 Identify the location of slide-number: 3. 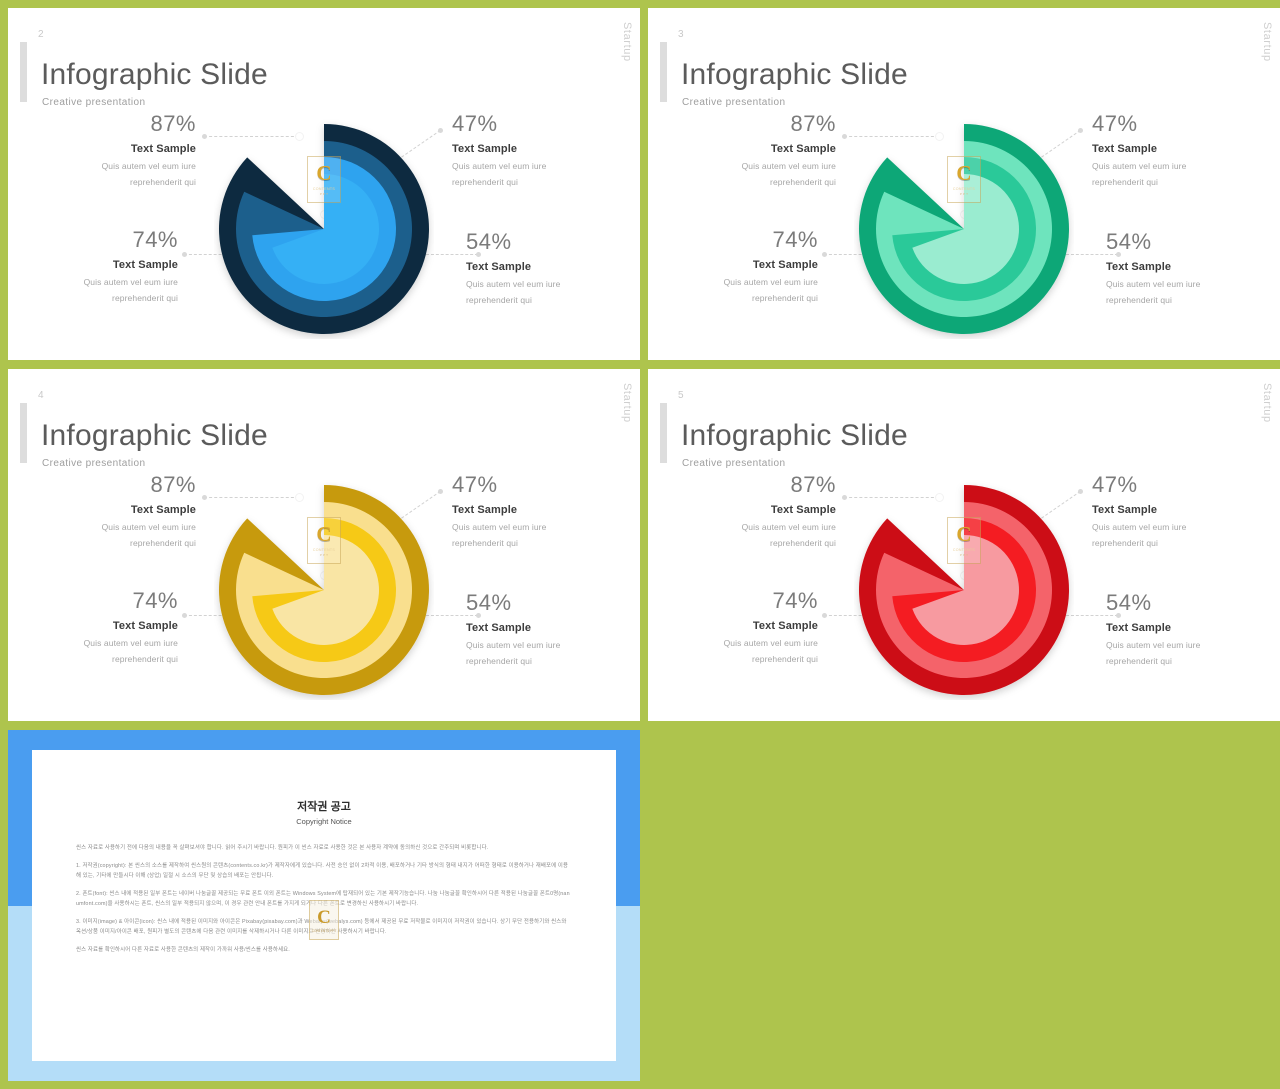
(681, 34).